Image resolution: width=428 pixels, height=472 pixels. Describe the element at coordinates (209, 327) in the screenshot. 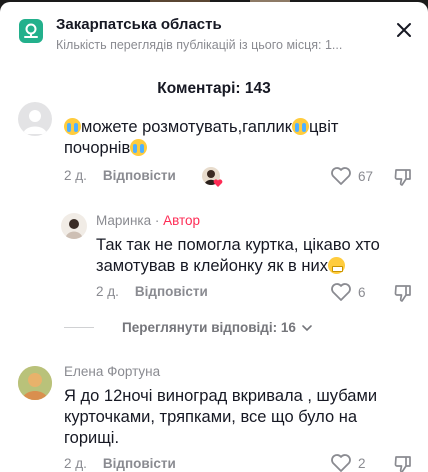

I see `view-replies-label: Переглянути відповіді: 16` at that location.